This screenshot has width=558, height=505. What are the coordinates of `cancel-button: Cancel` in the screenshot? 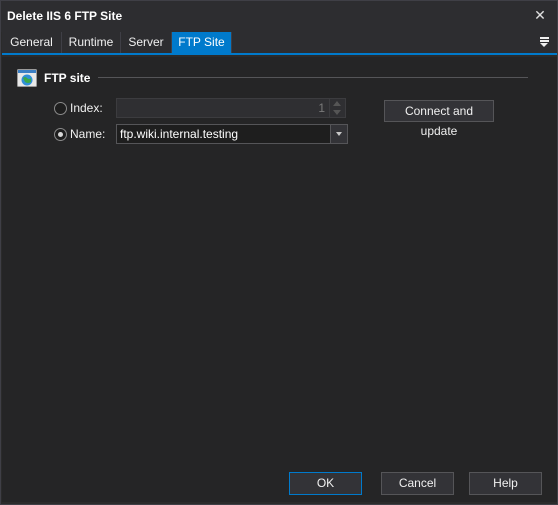 It's located at (417, 483).